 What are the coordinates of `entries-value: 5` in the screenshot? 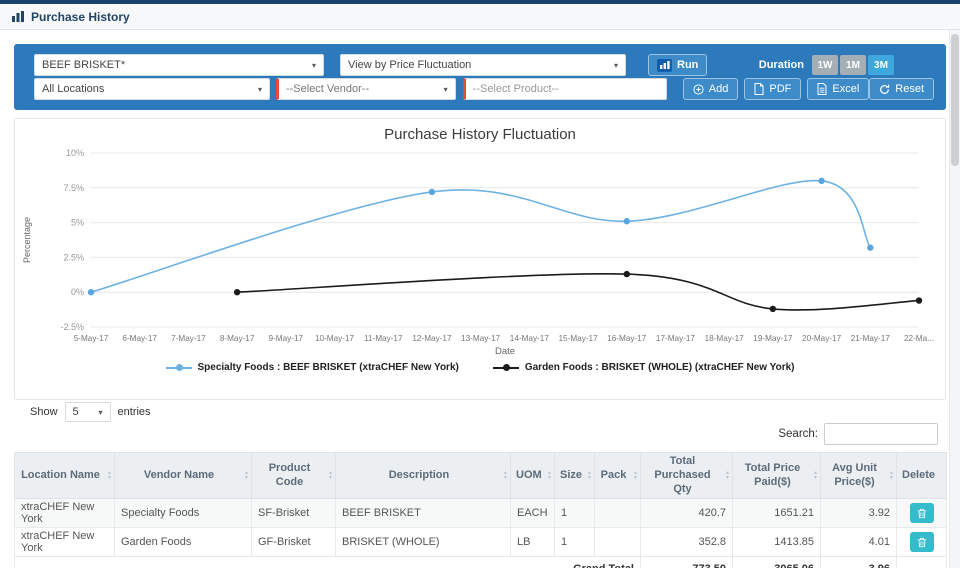 It's located at (75, 412).